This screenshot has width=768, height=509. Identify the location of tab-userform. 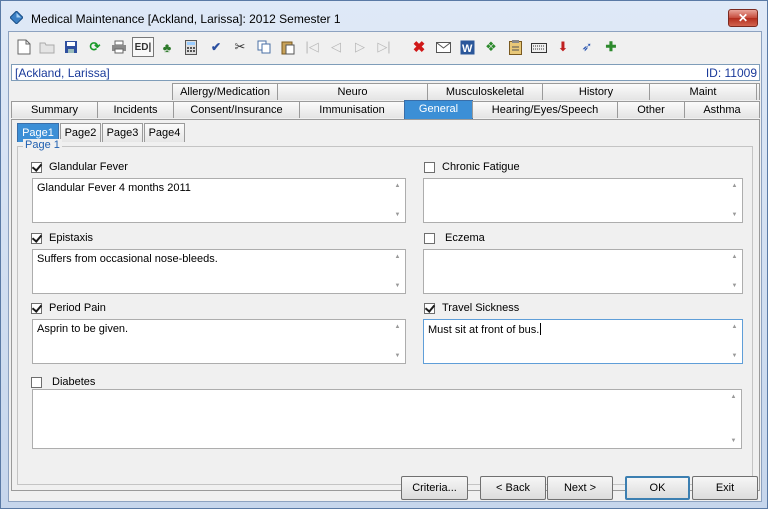
(758, 91).